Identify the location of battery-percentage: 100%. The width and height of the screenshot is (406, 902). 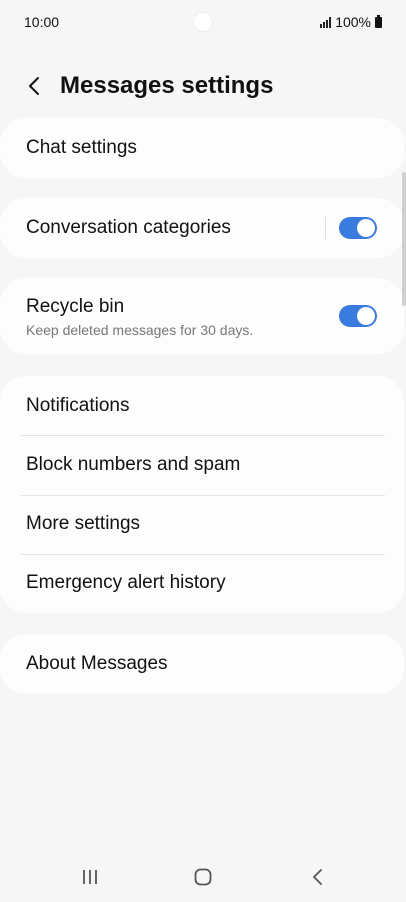
(353, 22).